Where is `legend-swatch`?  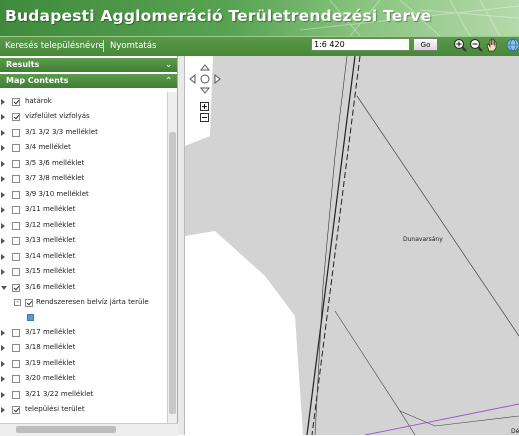 legend-swatch is located at coordinates (30, 317).